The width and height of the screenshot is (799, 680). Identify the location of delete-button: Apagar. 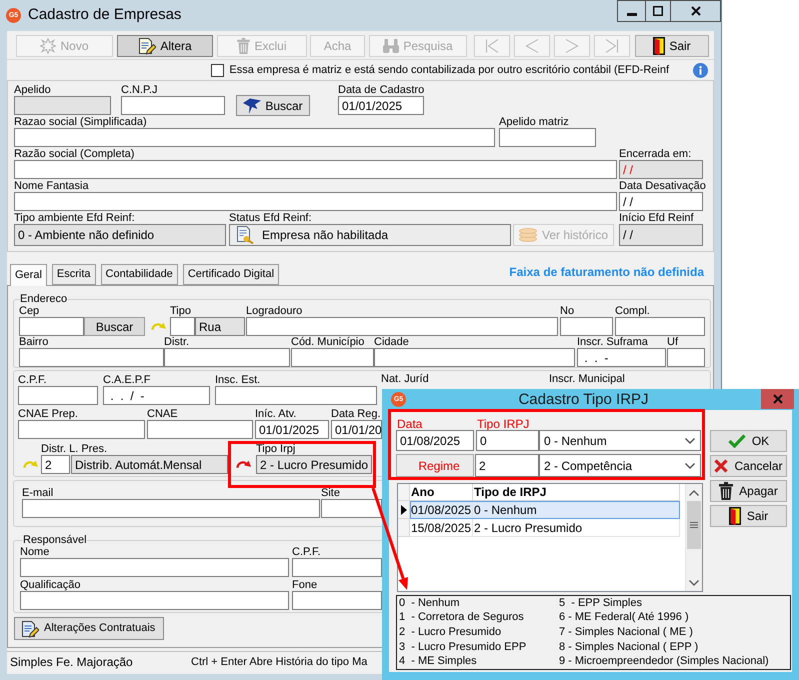
(748, 491).